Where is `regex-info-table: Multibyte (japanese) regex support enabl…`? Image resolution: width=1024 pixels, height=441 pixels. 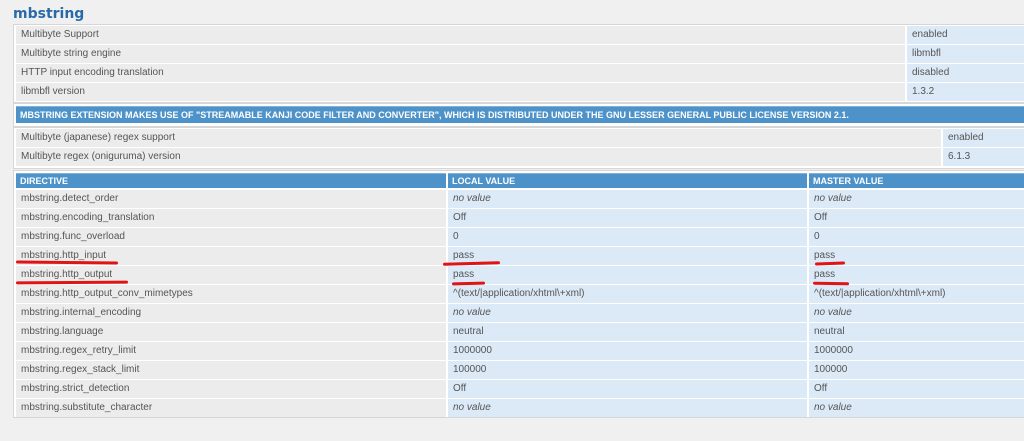 regex-info-table: Multibyte (japanese) regex support enabl… is located at coordinates (518, 148).